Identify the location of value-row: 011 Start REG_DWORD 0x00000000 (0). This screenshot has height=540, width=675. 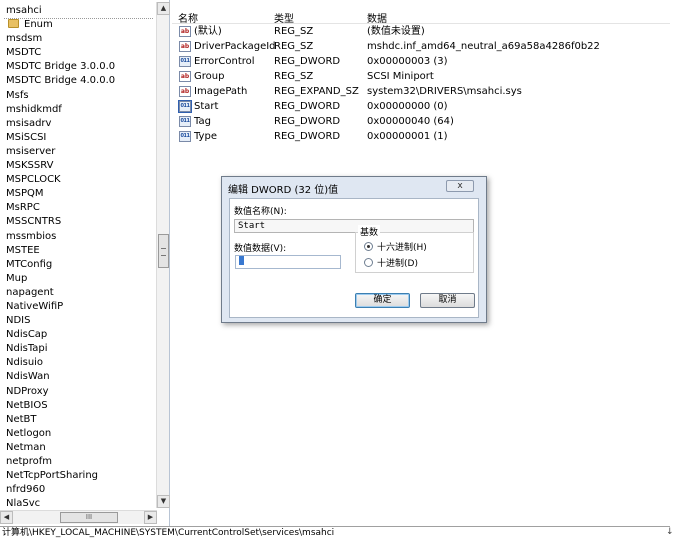
(421, 106).